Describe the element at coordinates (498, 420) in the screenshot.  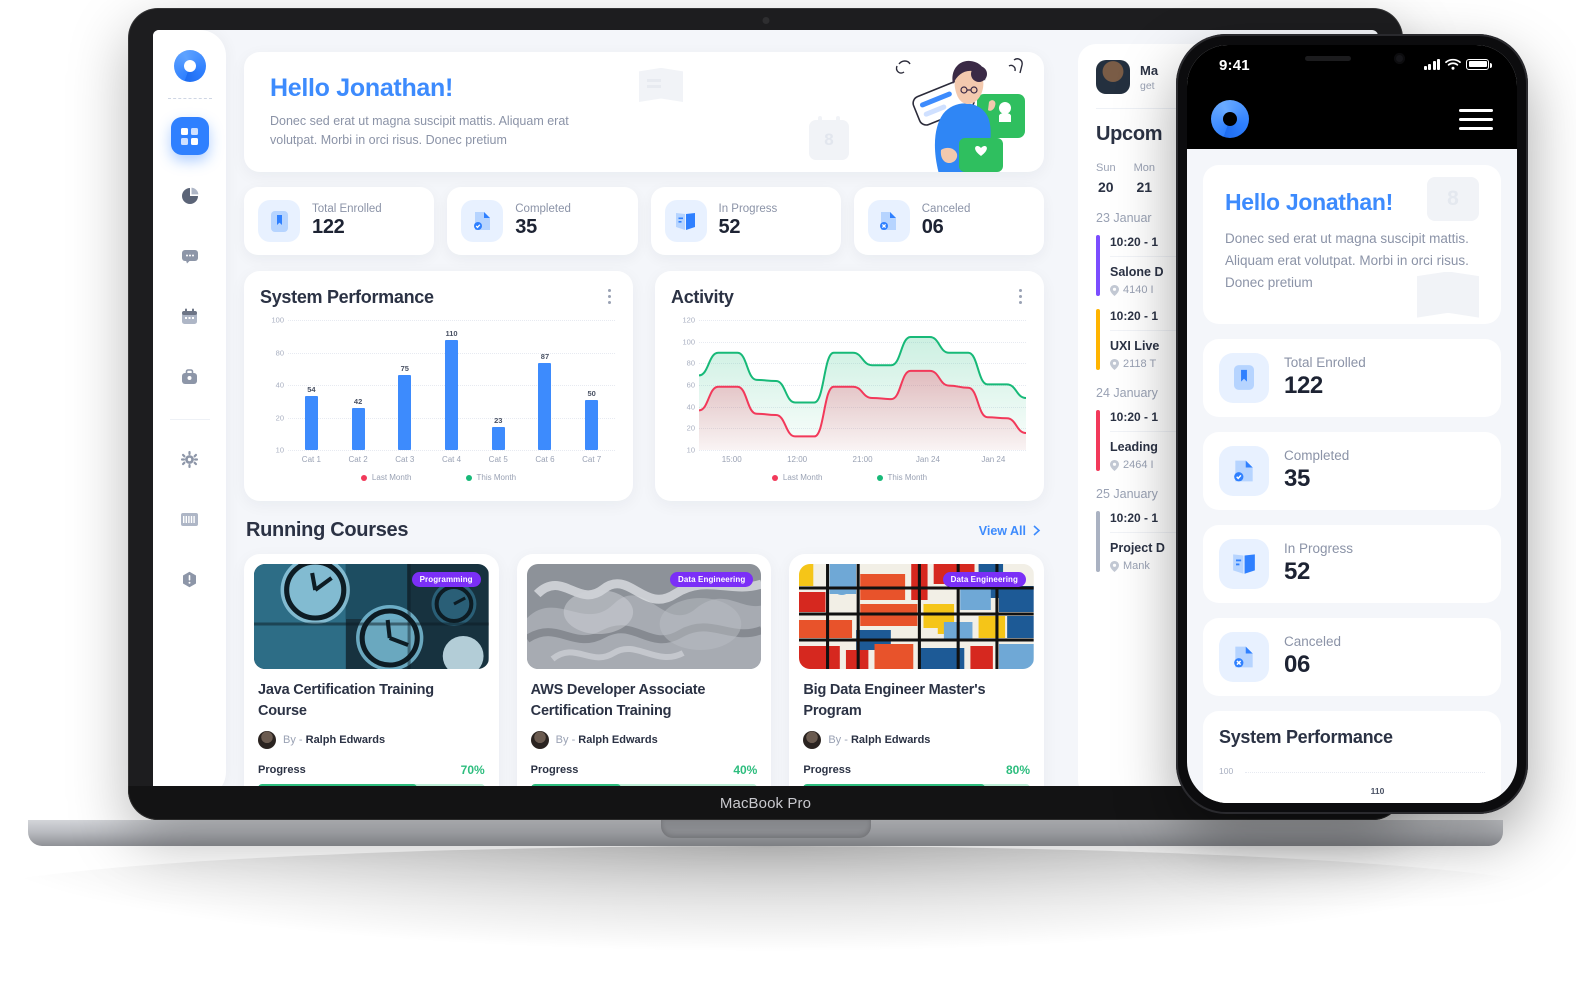
I see `bar-value-label: 23` at that location.